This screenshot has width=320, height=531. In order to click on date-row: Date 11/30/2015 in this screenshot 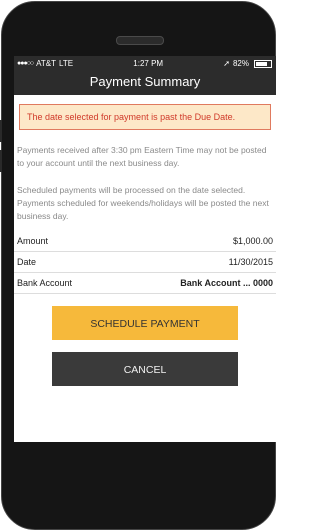, I will do `click(145, 262)`.